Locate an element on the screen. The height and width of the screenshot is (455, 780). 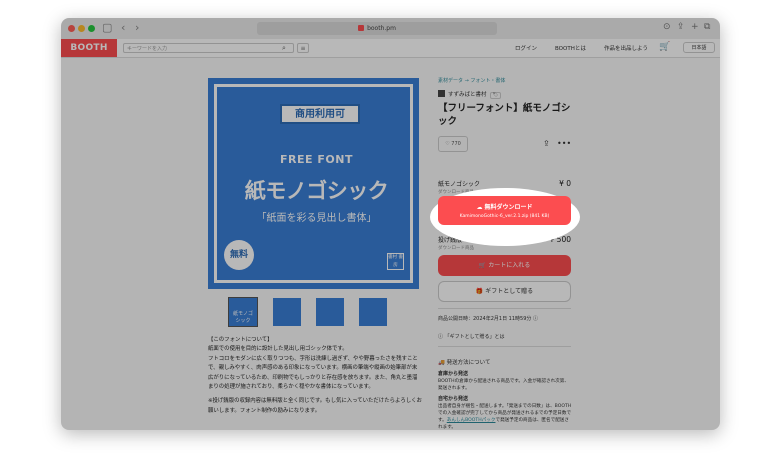
minimize-window-button is located at coordinates (81, 28).